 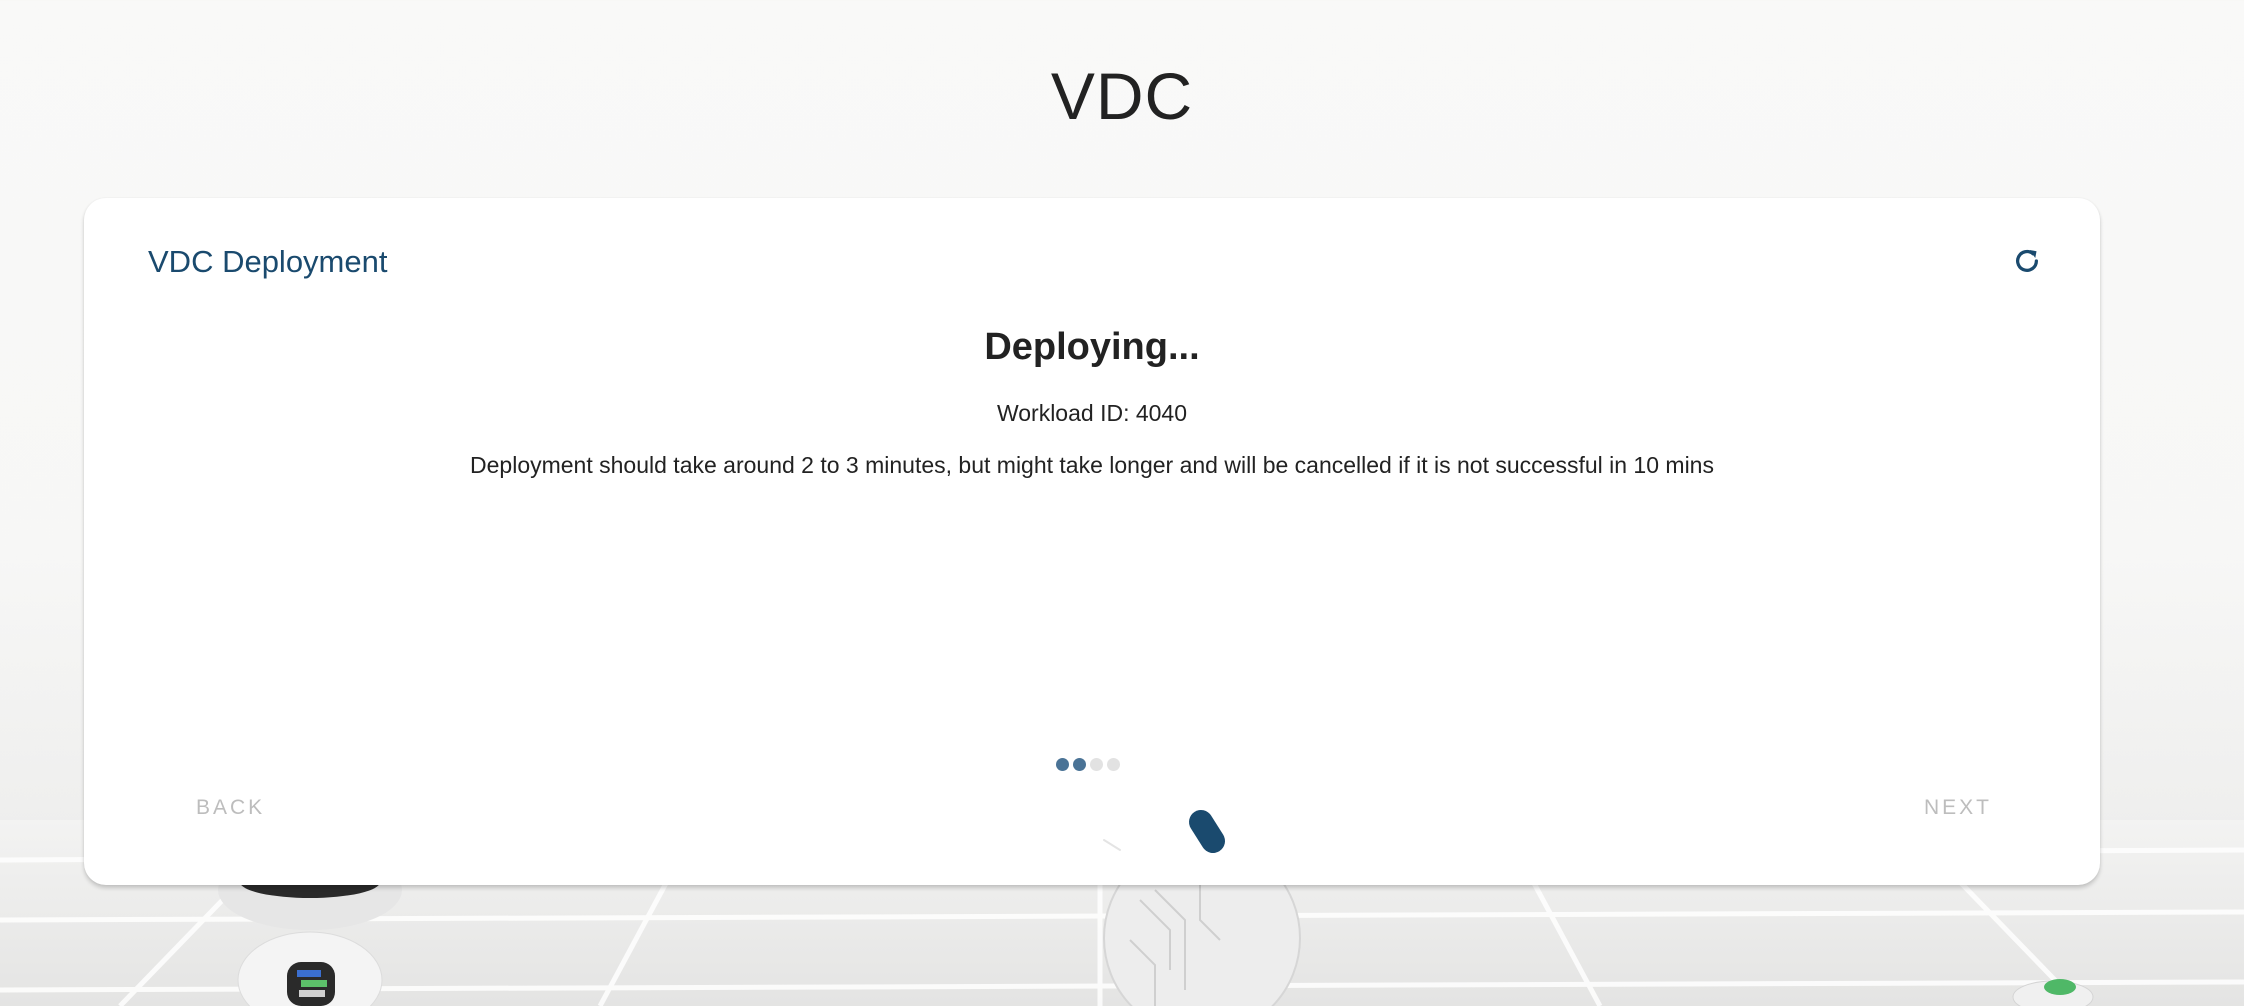 What do you see at coordinates (1202, 922) in the screenshot?
I see `background-sphere-center` at bounding box center [1202, 922].